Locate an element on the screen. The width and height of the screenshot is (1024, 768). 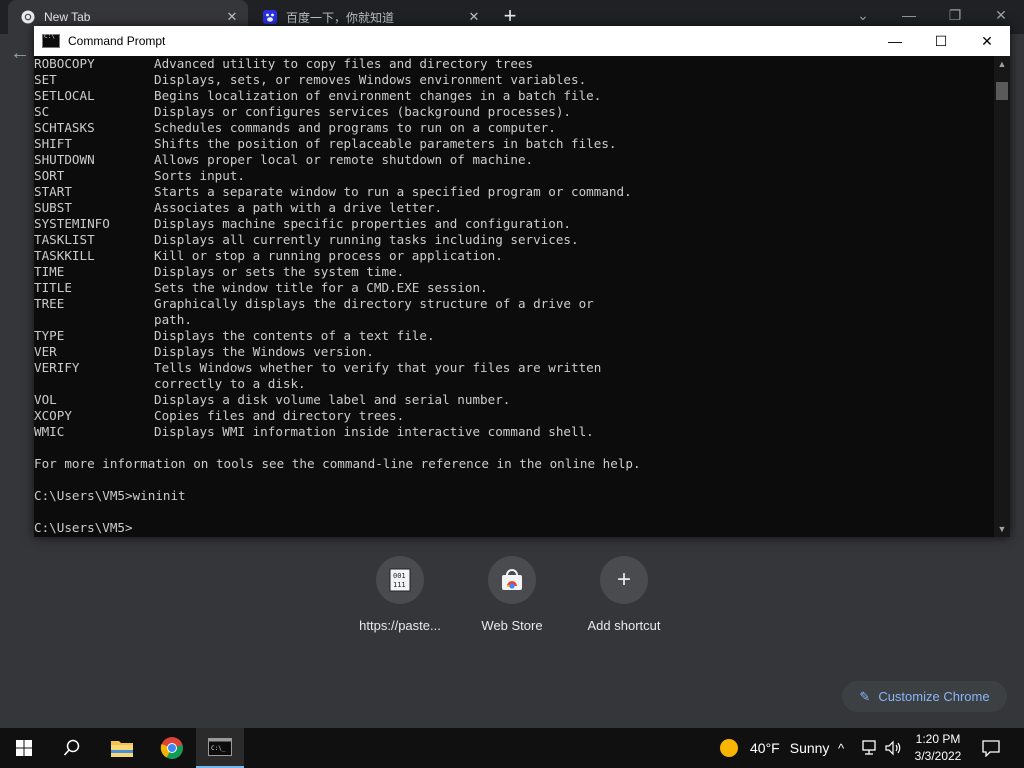
network-icon is located at coordinates (871, 748).